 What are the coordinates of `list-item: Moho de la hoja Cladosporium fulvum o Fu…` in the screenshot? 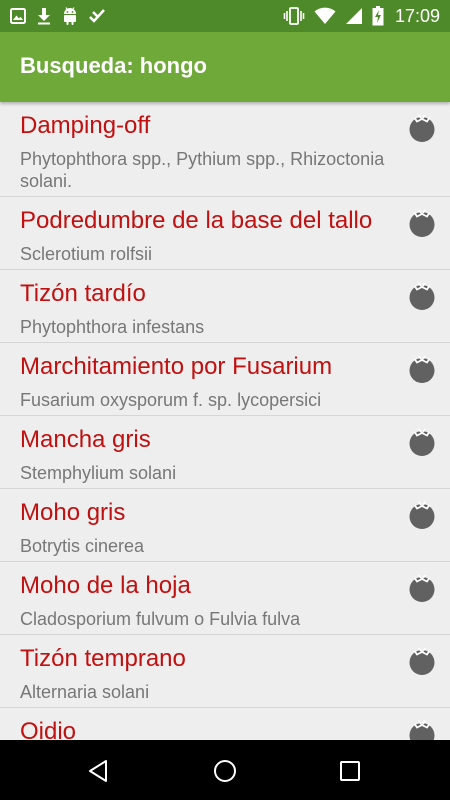 It's located at (225, 598).